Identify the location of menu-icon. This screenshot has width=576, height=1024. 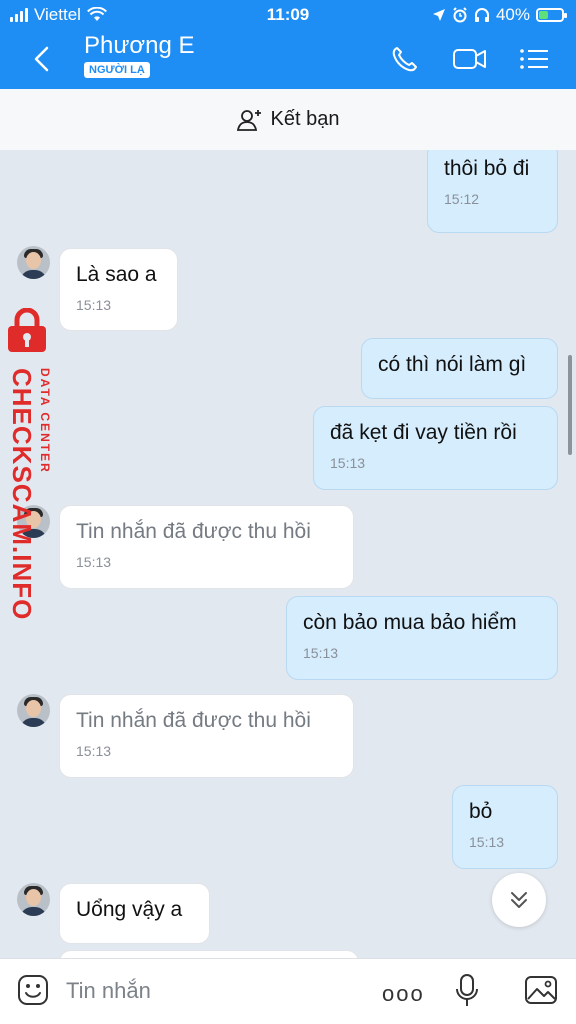
(534, 59).